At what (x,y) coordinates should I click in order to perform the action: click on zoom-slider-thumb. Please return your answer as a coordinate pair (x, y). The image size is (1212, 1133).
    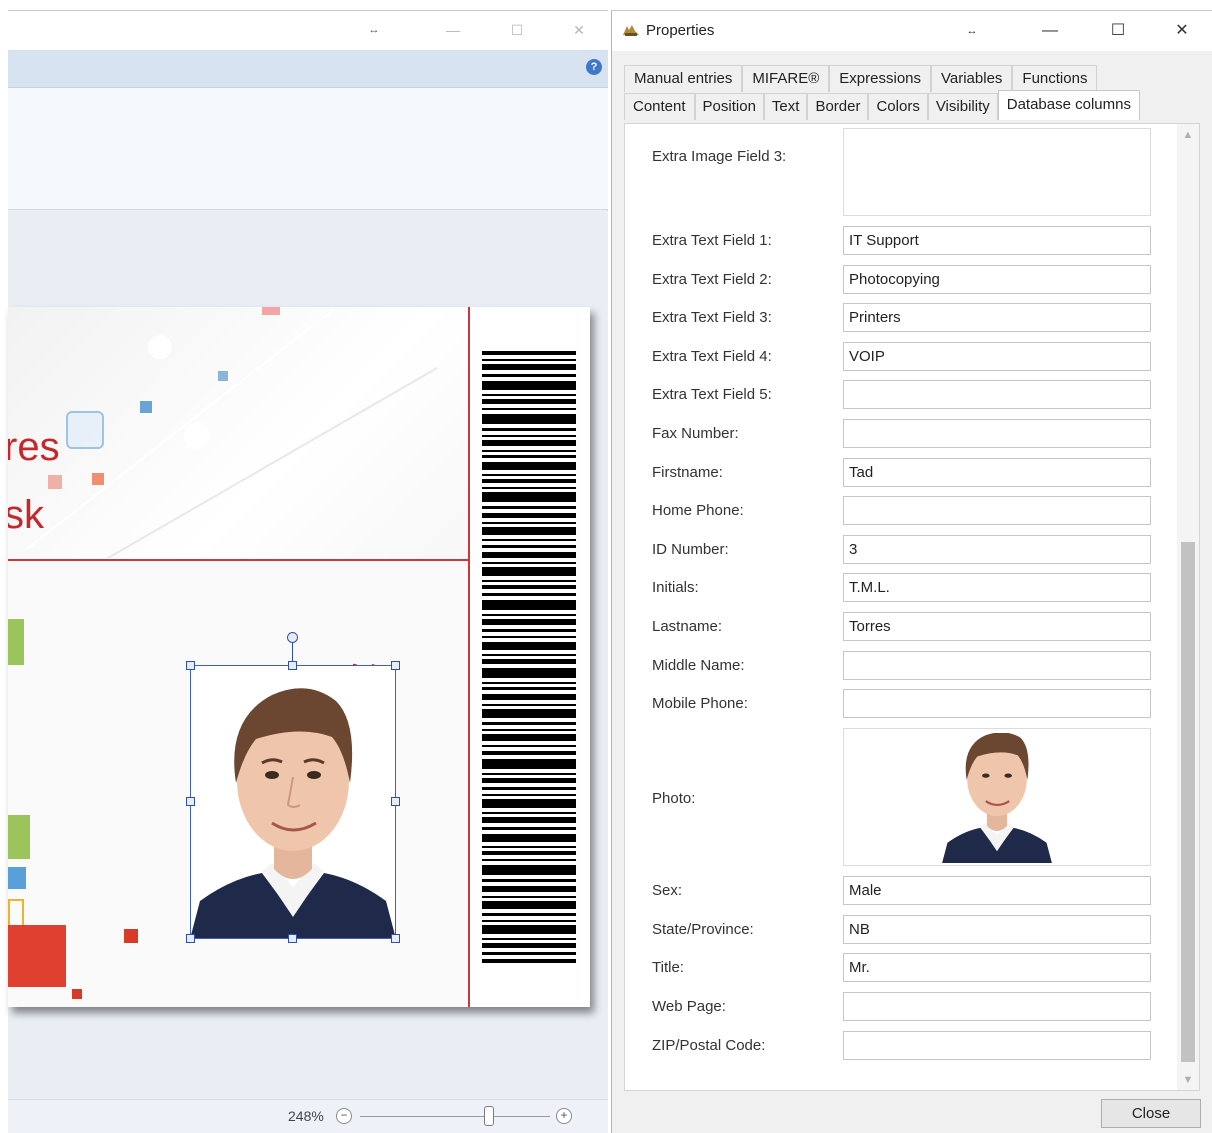
    Looking at the image, I should click on (489, 1116).